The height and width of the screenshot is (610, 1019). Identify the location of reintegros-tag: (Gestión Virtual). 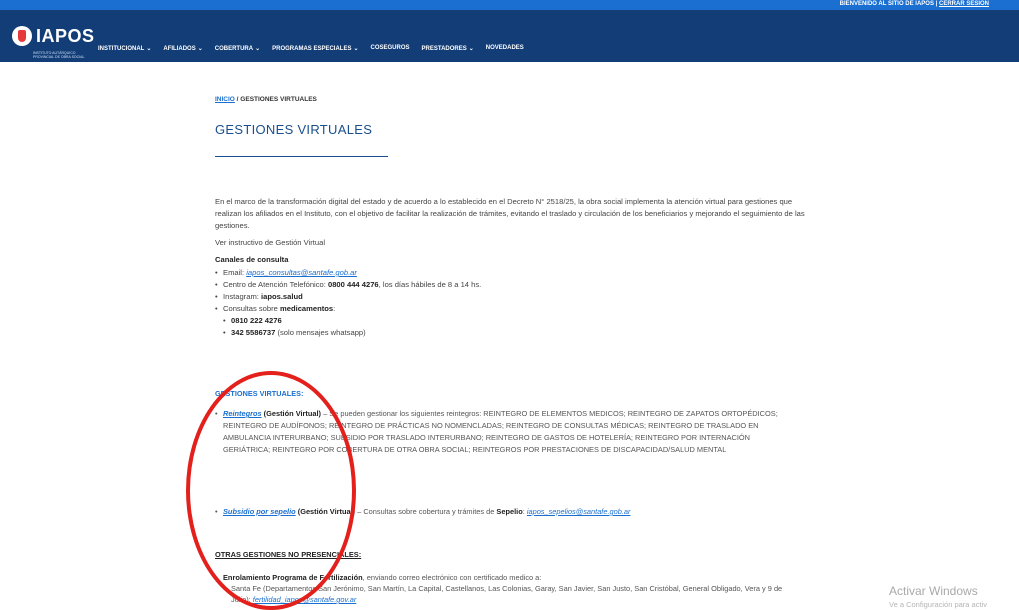
(292, 413).